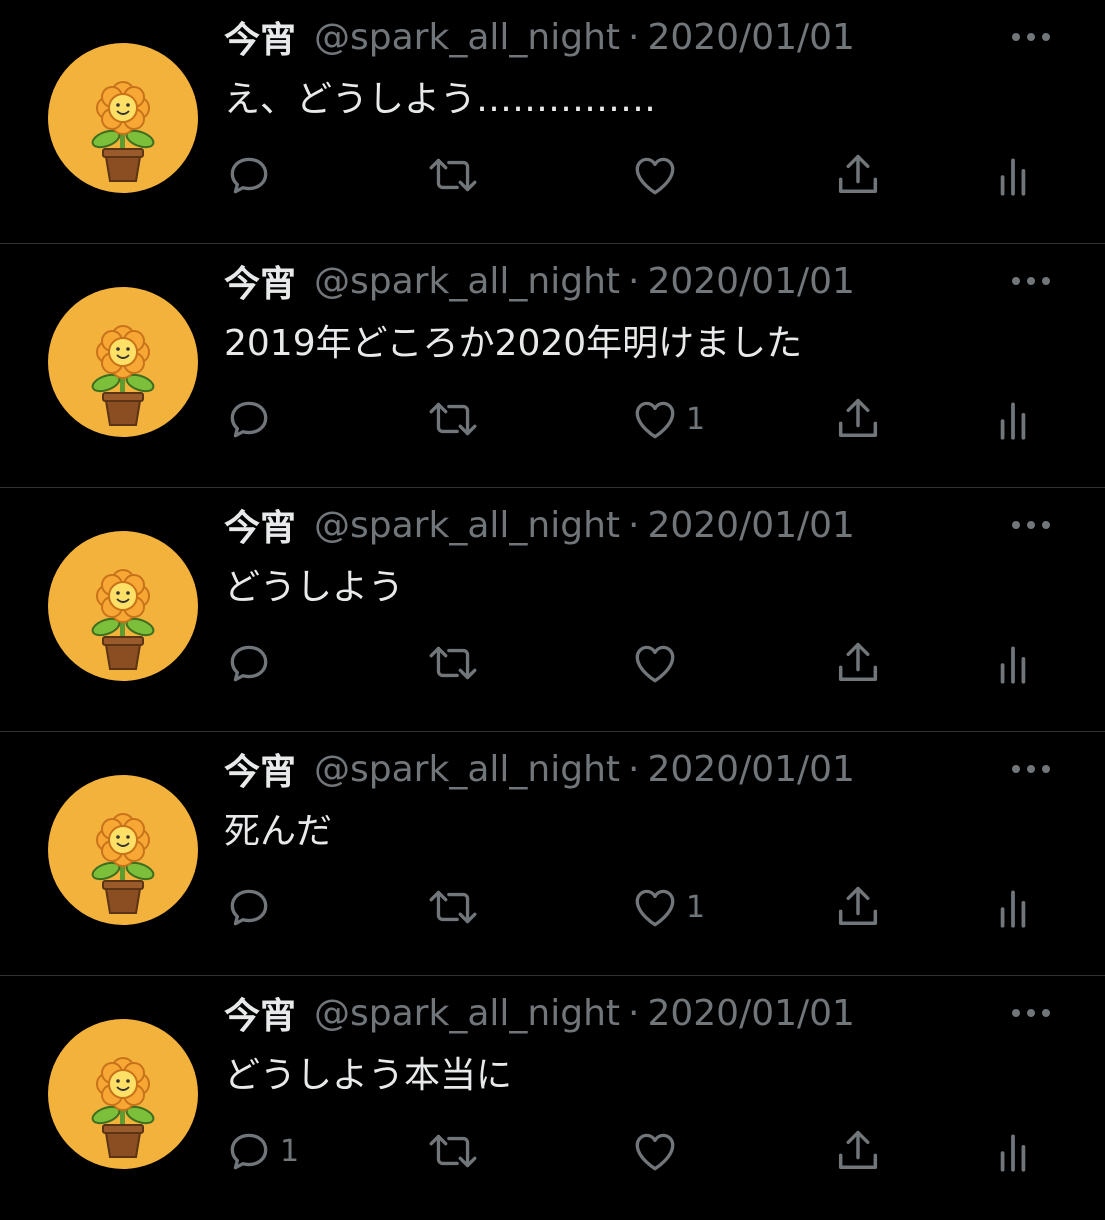 This screenshot has height=1220, width=1105. Describe the element at coordinates (314, 587) in the screenshot. I see `tweet-text: どうしよう` at that location.